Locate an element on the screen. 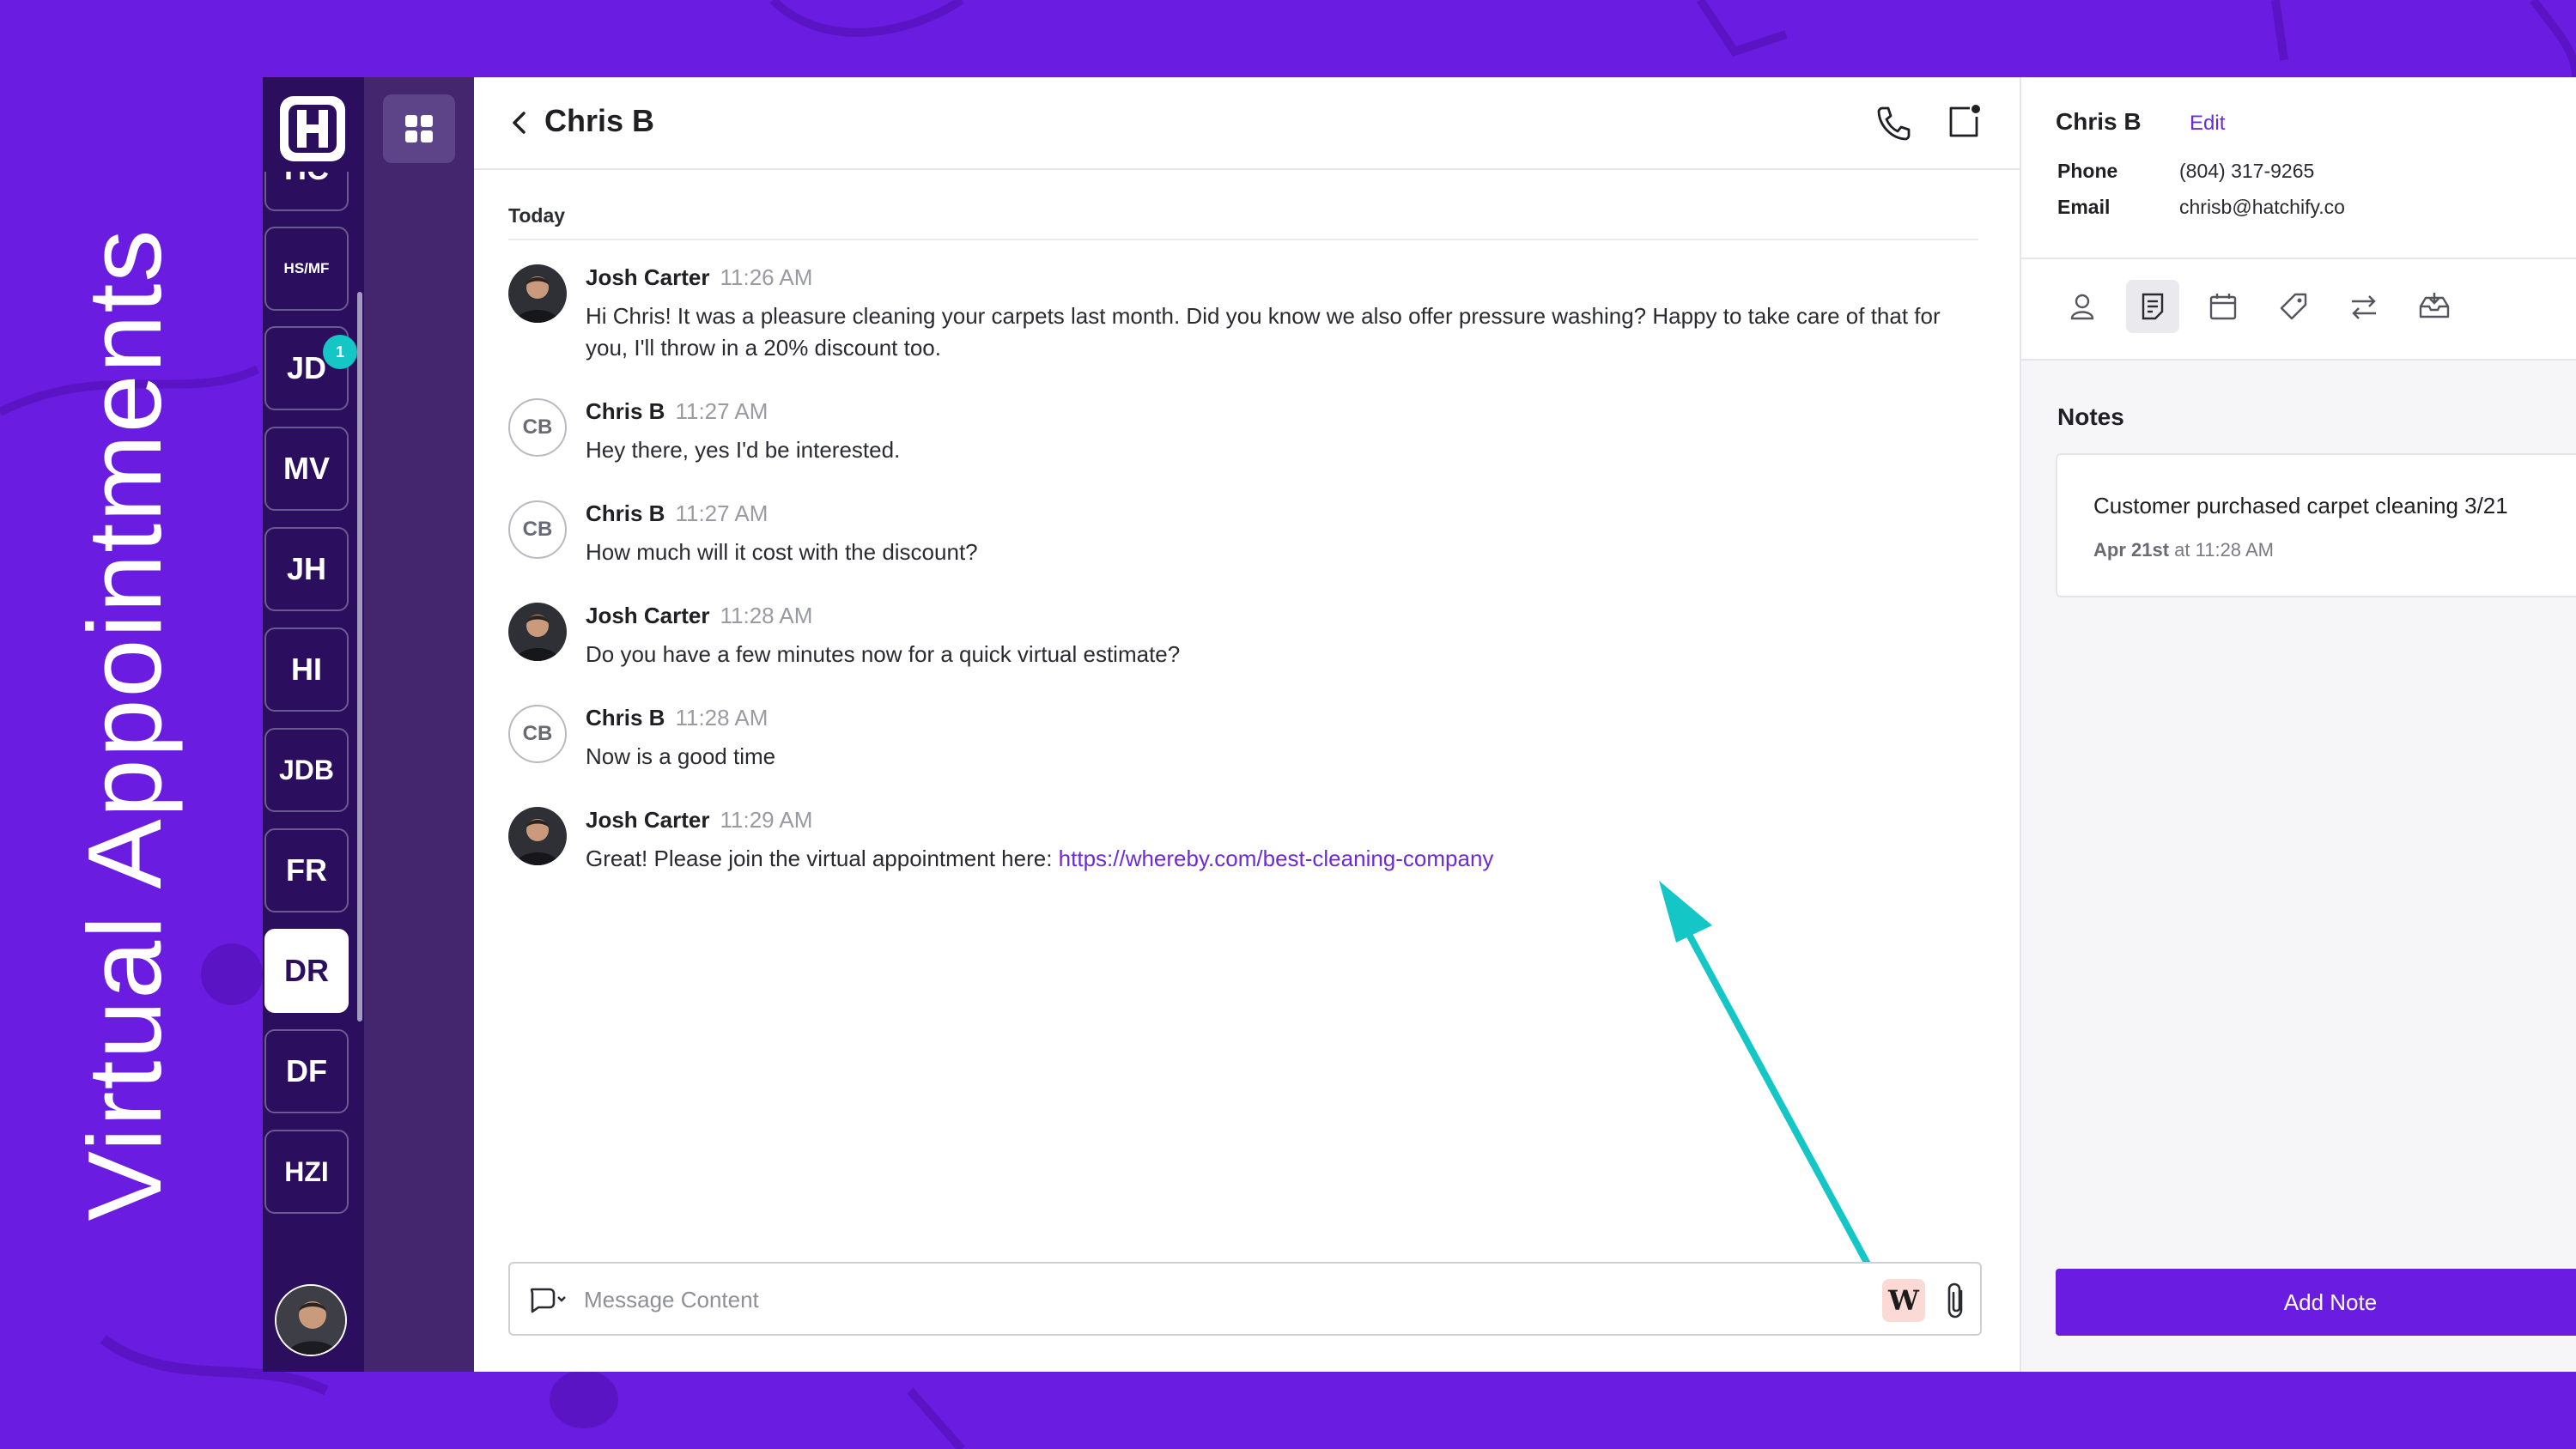 Image resolution: width=2576 pixels, height=1449 pixels. notes-icon is located at coordinates (2153, 306).